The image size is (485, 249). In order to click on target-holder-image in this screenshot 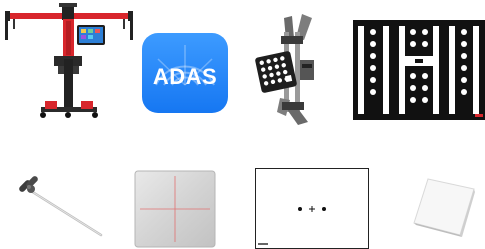, I will do `click(289, 69)`.